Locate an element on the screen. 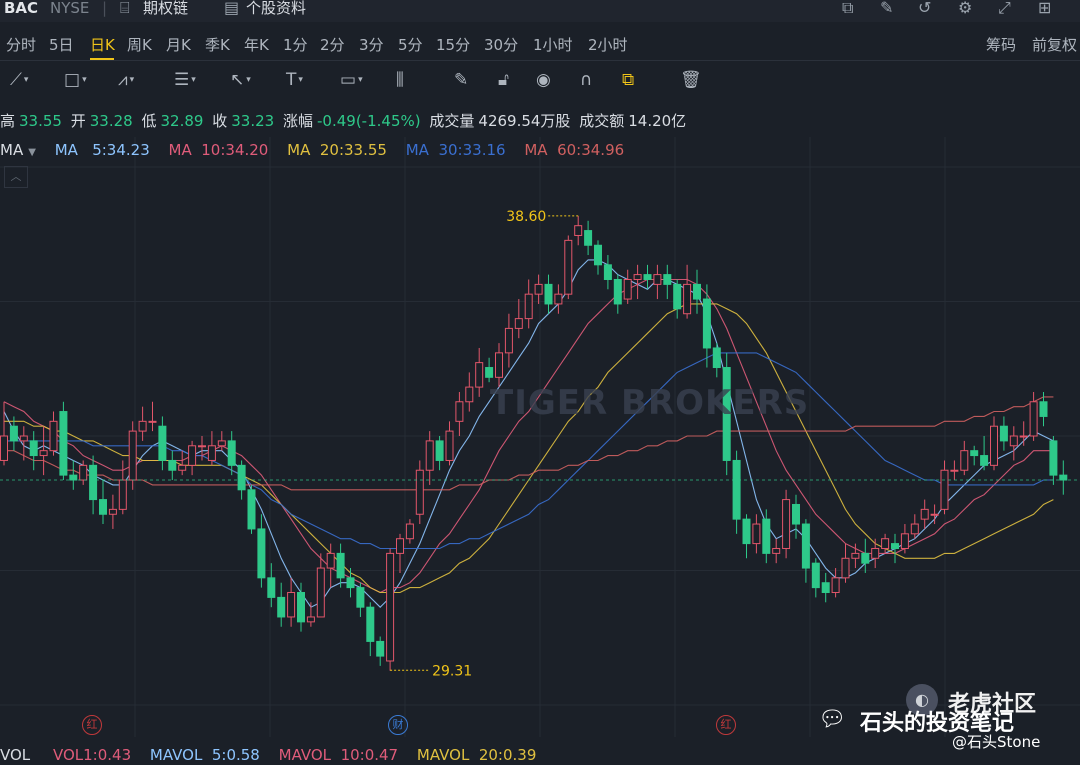  ma-indicator-title: MA is located at coordinates (11, 150).